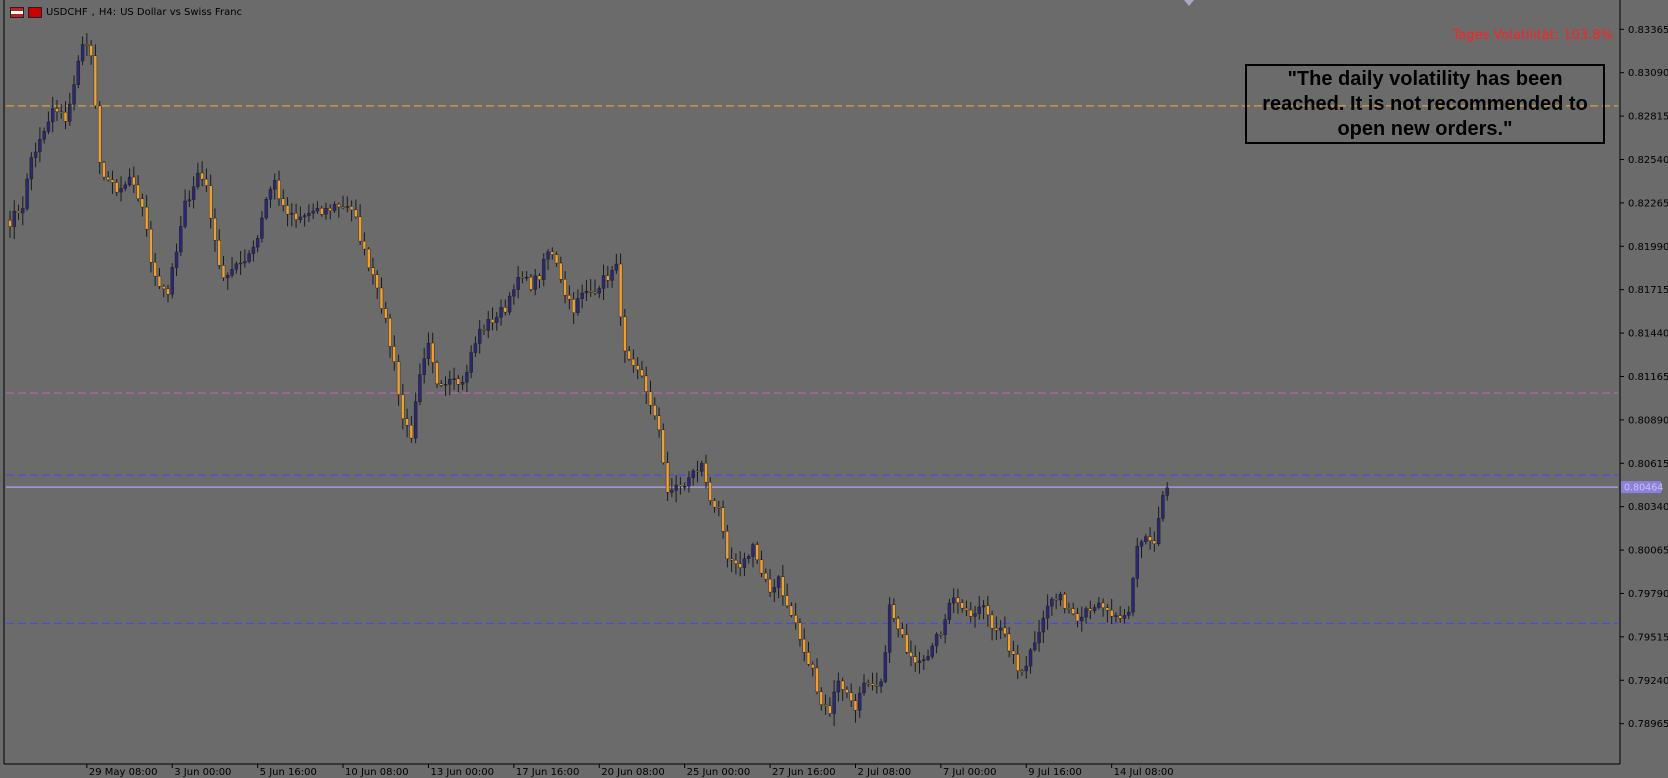 The image size is (1668, 778). Describe the element at coordinates (288, 772) in the screenshot. I see `time-tick-label: 5 Jun 16:00` at that location.